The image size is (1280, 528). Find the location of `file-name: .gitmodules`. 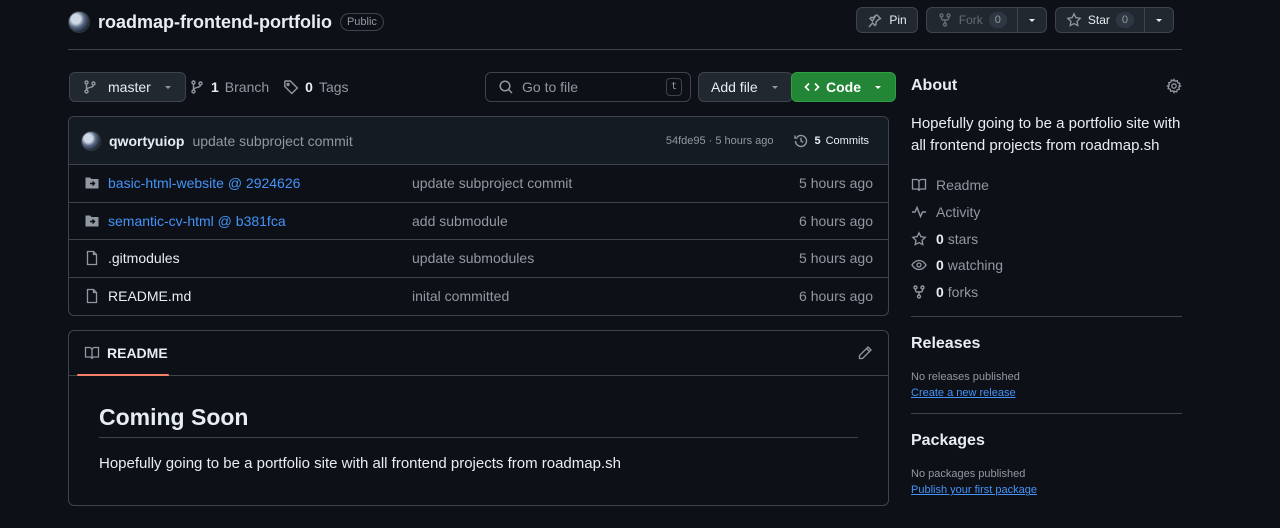

file-name: .gitmodules is located at coordinates (260, 258).